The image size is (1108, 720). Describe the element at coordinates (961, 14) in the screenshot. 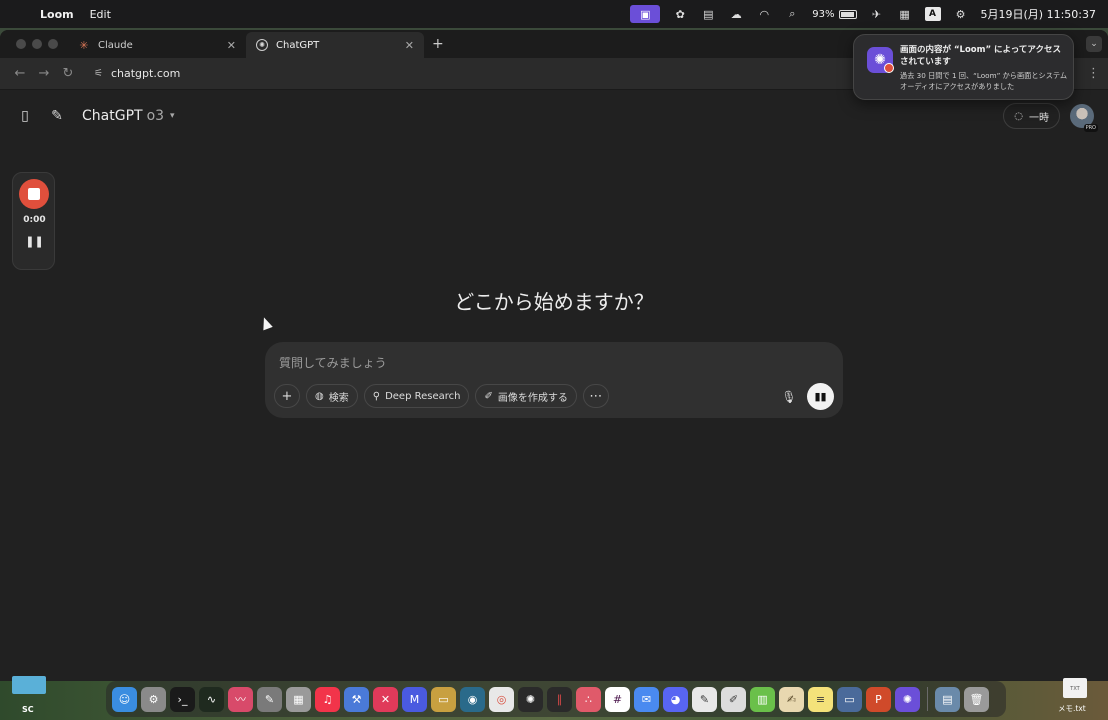

I see `control-center-icon: ⚙` at that location.